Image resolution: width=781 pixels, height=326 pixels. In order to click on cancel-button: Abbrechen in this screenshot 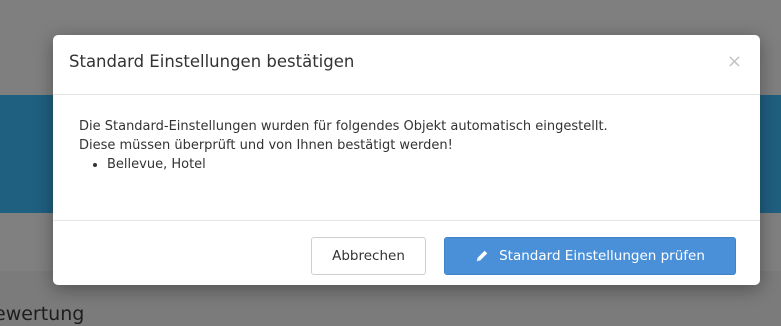, I will do `click(368, 256)`.